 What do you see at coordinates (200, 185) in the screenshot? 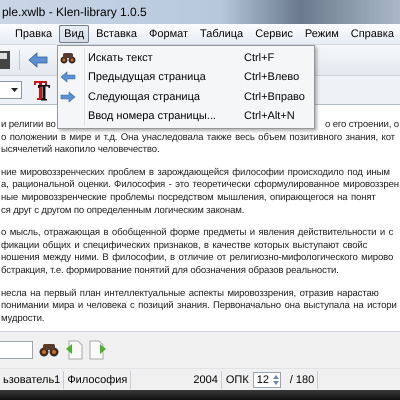
I see `text-line: а, рациональной оценки. Философия - это теоретически сформулированное мировоззрен` at bounding box center [200, 185].